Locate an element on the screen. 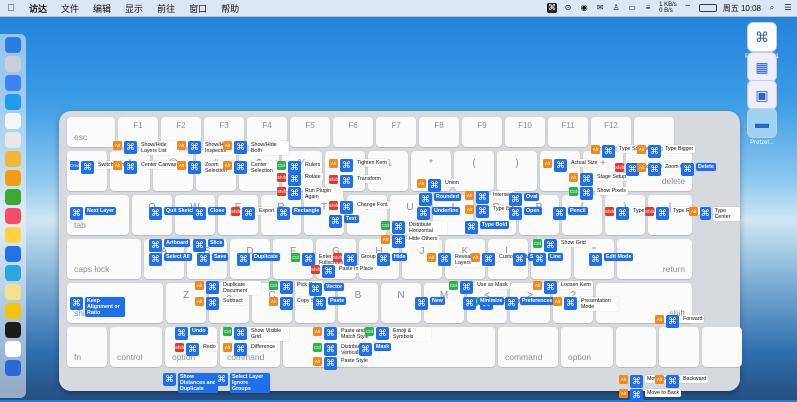  shortcut-label: Close is located at coordinates (217, 211).